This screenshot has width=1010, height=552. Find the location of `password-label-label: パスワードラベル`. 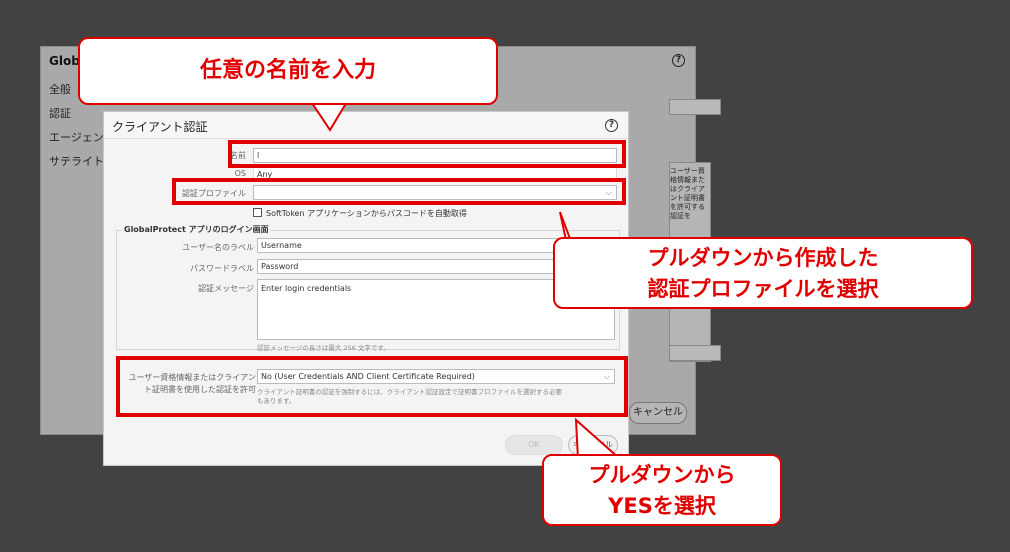

password-label-label: パスワードラベル is located at coordinates (222, 268).